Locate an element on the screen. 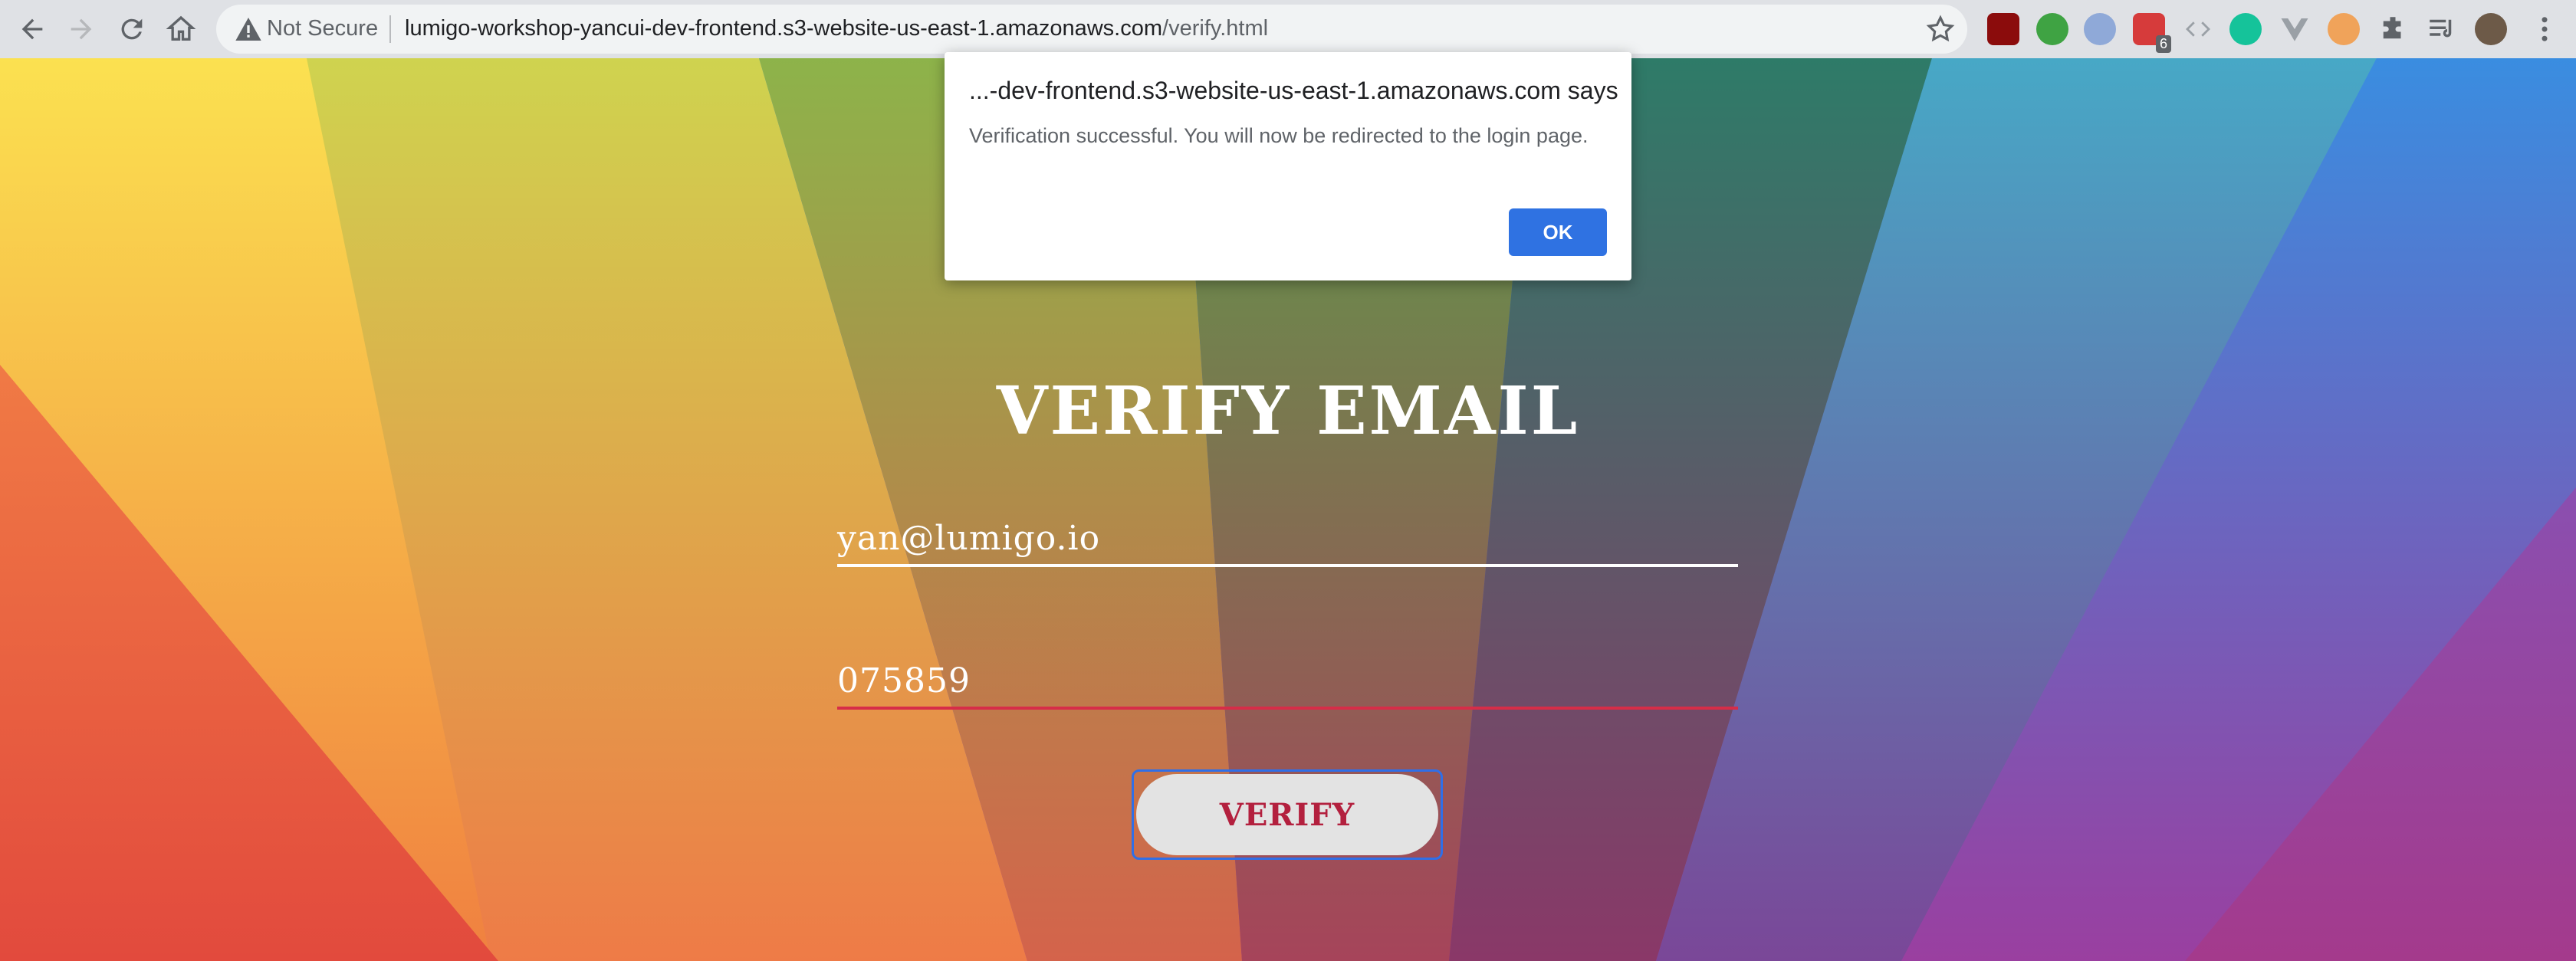 Image resolution: width=2576 pixels, height=961 pixels. warning-icon is located at coordinates (248, 29).